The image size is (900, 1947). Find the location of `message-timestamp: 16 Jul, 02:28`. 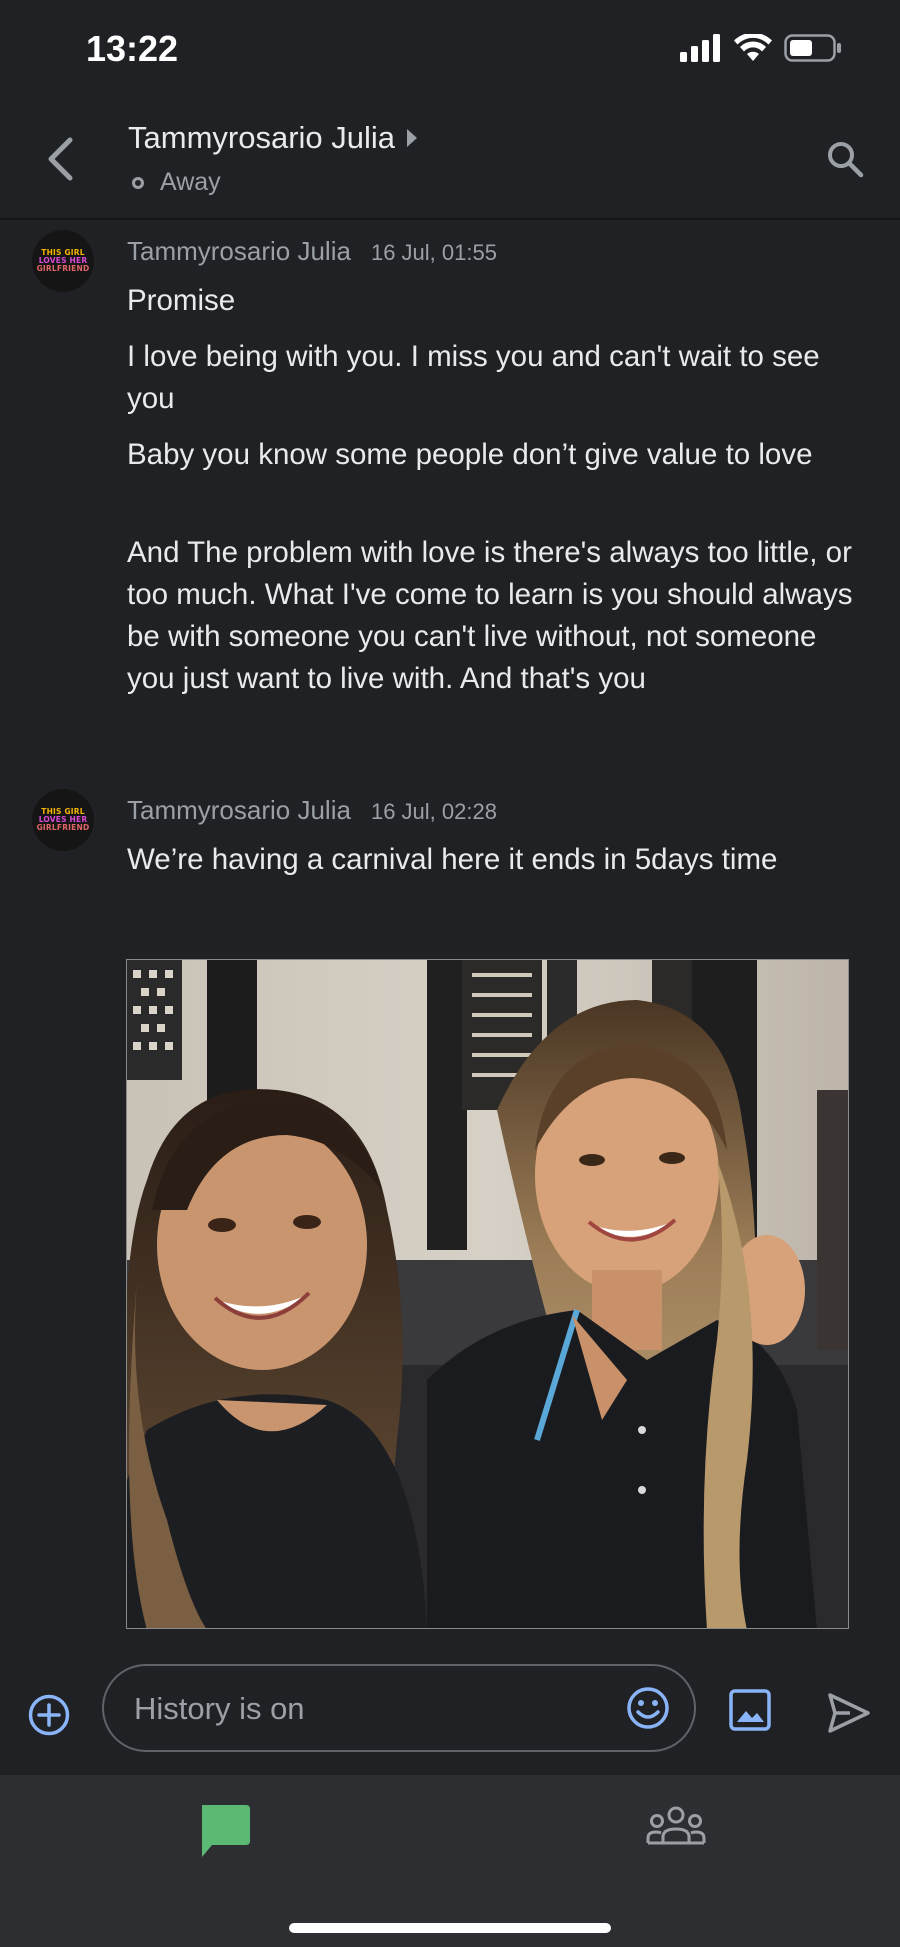

message-timestamp: 16 Jul, 02:28 is located at coordinates (433, 811).